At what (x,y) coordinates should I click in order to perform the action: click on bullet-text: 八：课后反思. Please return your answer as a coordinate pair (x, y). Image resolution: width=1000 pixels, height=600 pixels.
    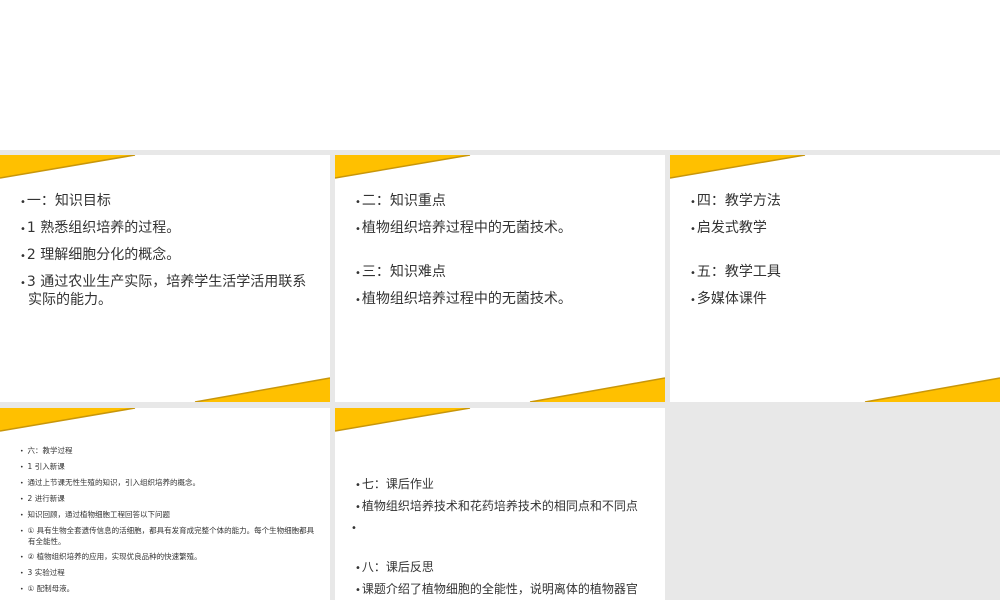
    Looking at the image, I should click on (508, 568).